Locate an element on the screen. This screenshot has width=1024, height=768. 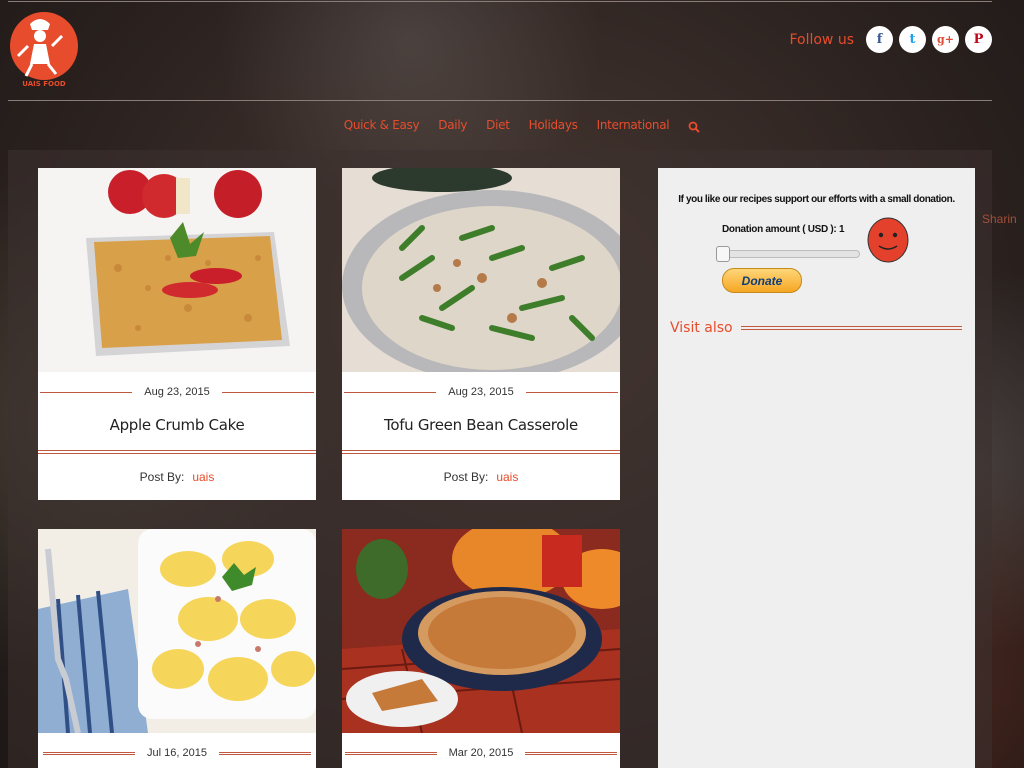
post-meta: Mar 20, 2015 is located at coordinates (481, 750).